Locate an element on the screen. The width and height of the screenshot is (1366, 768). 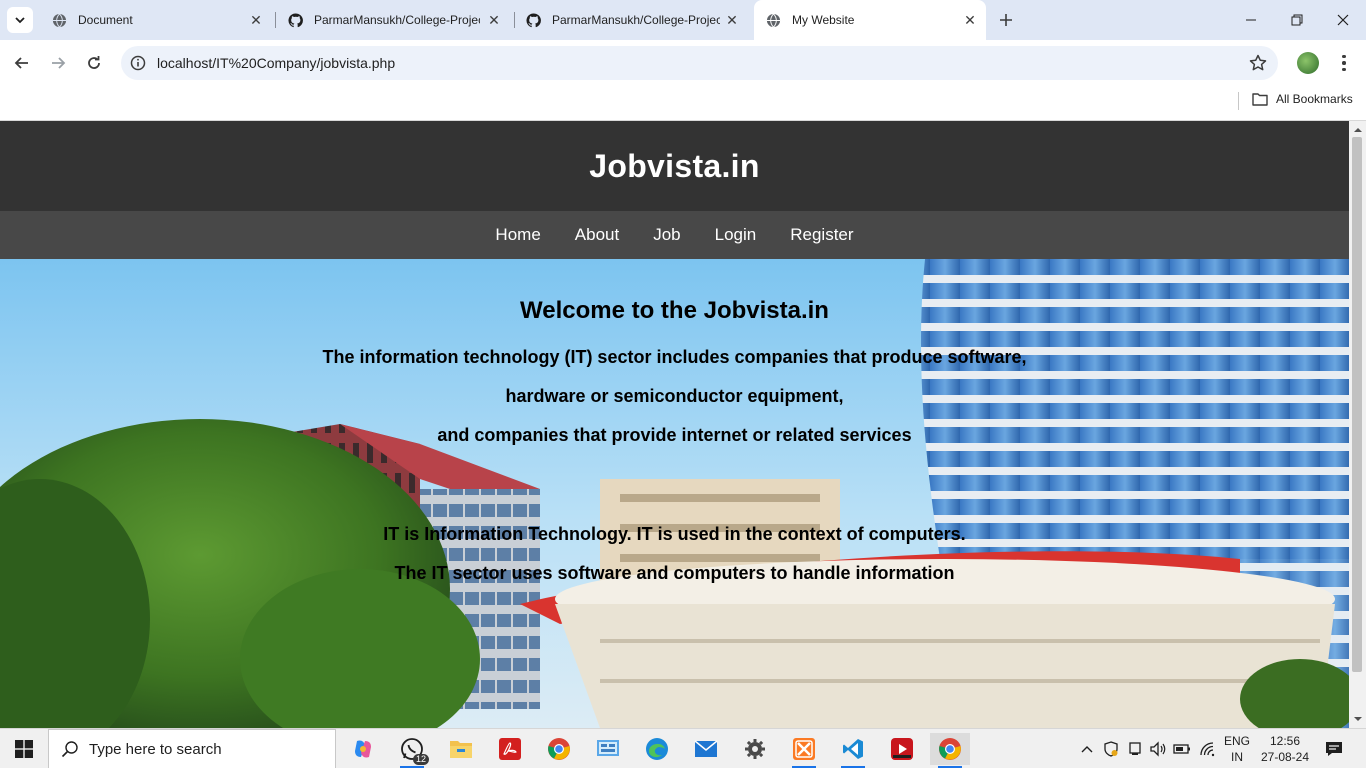
plus-icon is located at coordinates (1006, 20).